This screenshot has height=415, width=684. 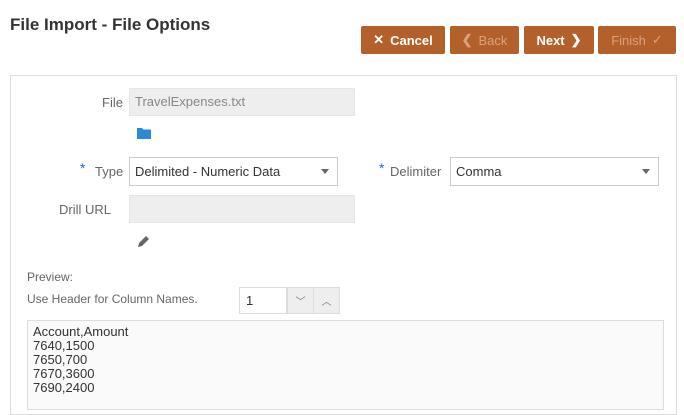 I want to click on chevron-down-icon: ﹀, so click(x=300, y=302).